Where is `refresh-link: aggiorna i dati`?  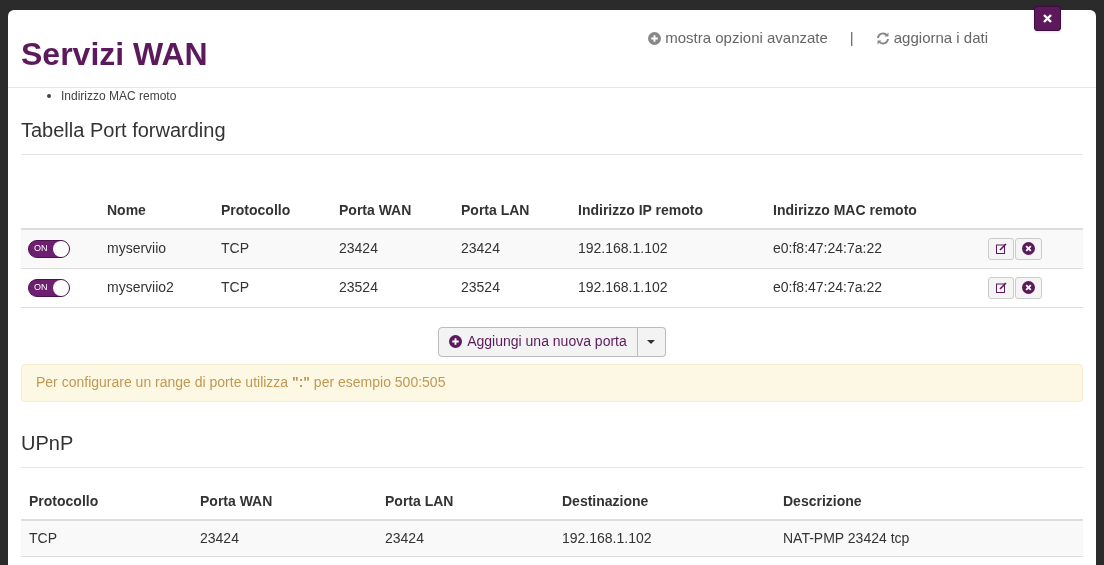 refresh-link: aggiorna i dati is located at coordinates (931, 38).